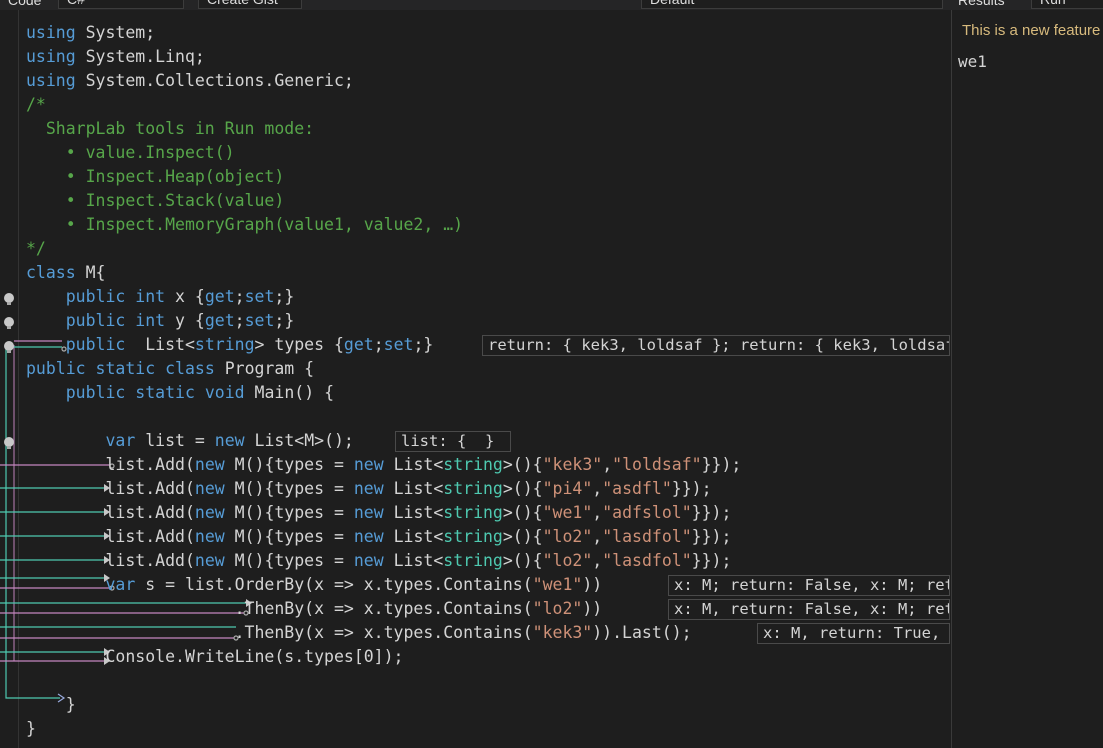 The image size is (1103, 748). Describe the element at coordinates (66, 272) in the screenshot. I see `code-line: class M{` at that location.